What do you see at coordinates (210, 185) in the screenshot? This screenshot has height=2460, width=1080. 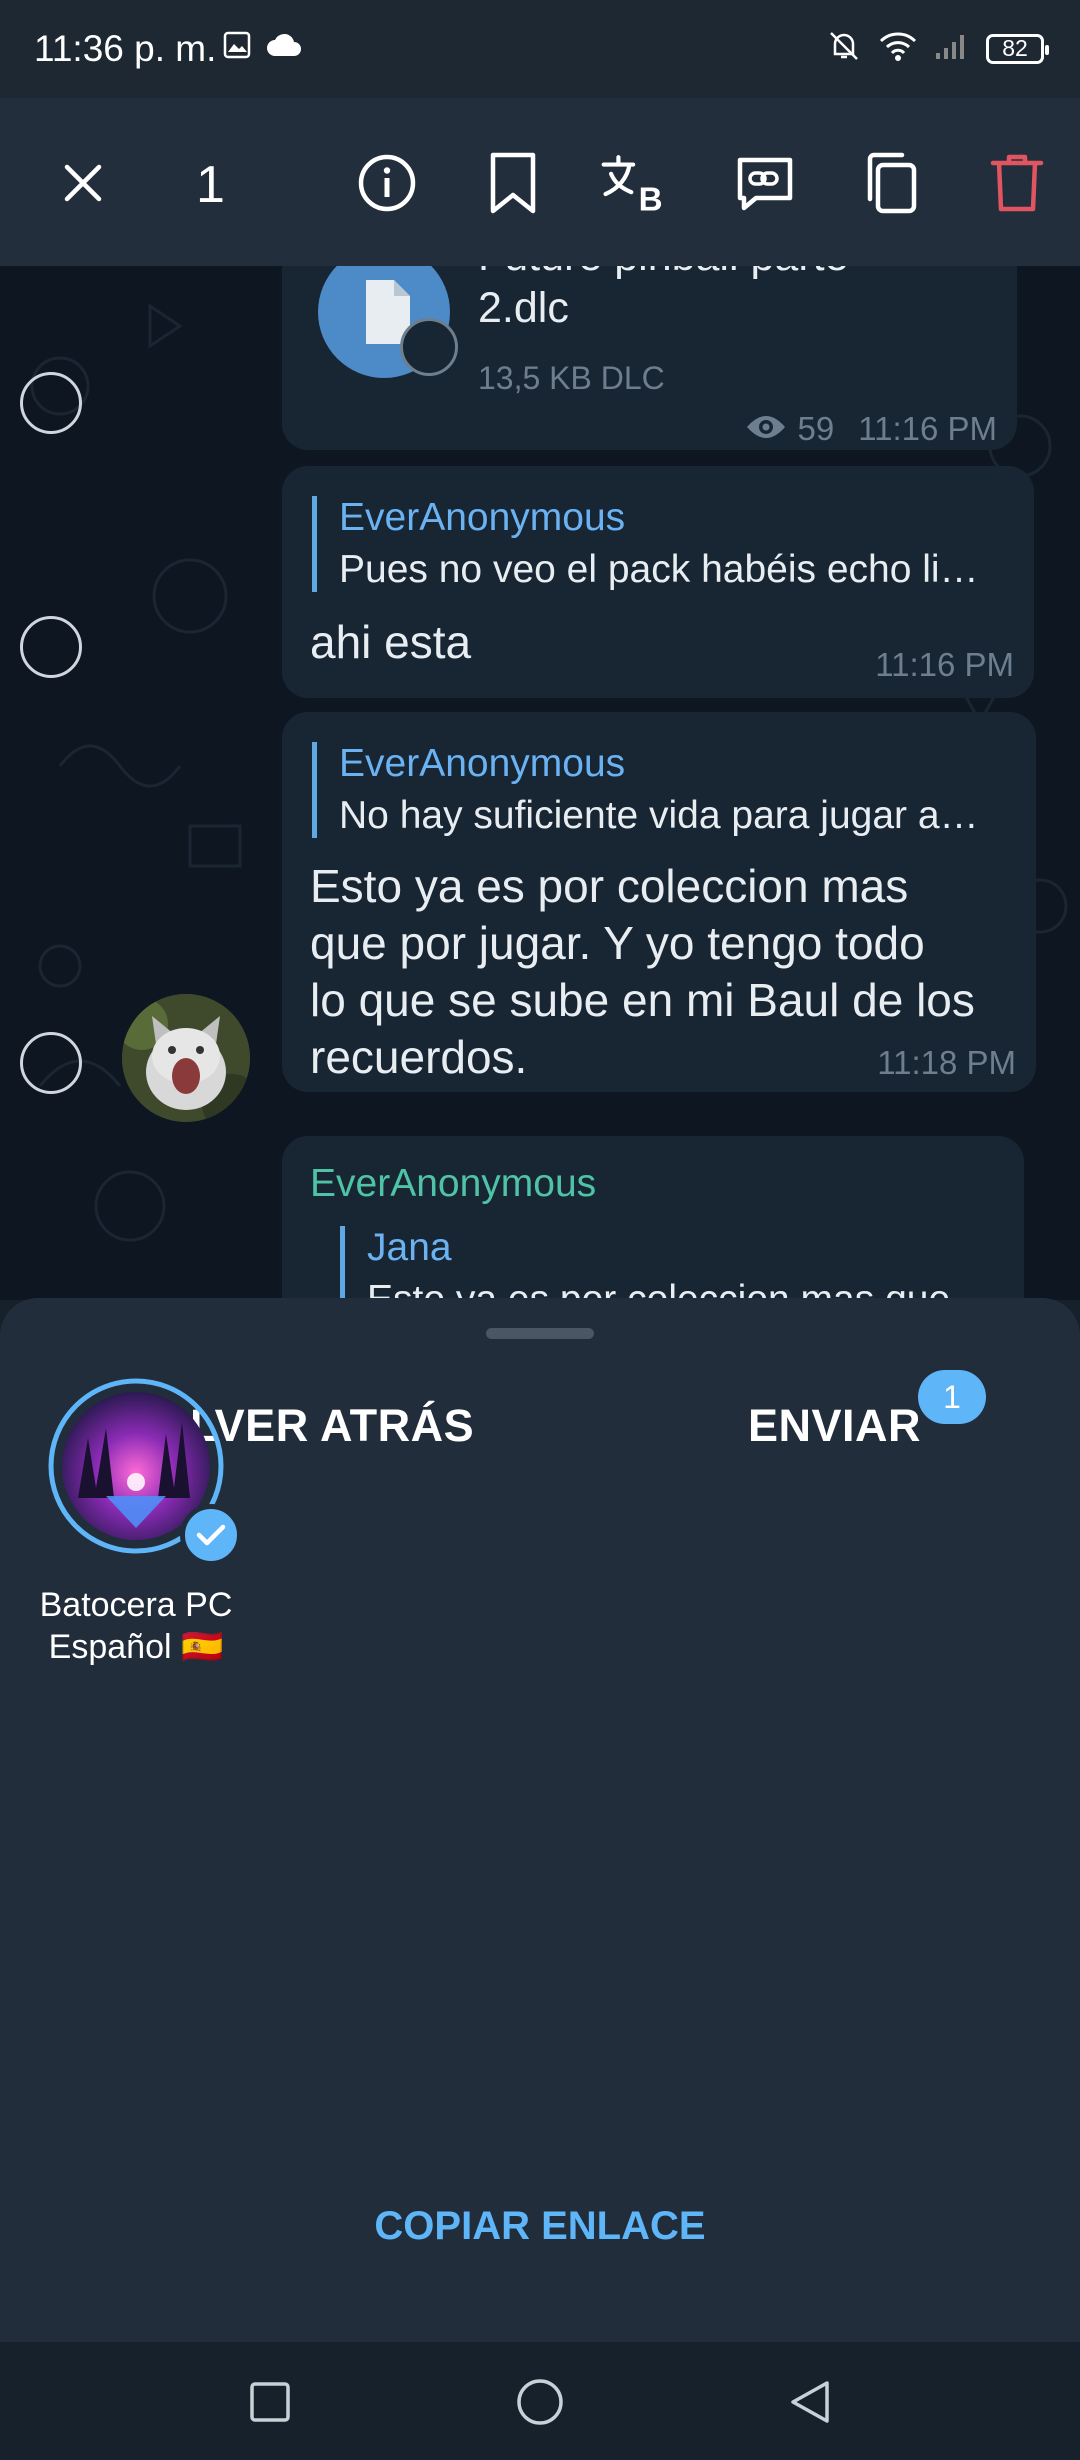 I see `selected-count: 1` at bounding box center [210, 185].